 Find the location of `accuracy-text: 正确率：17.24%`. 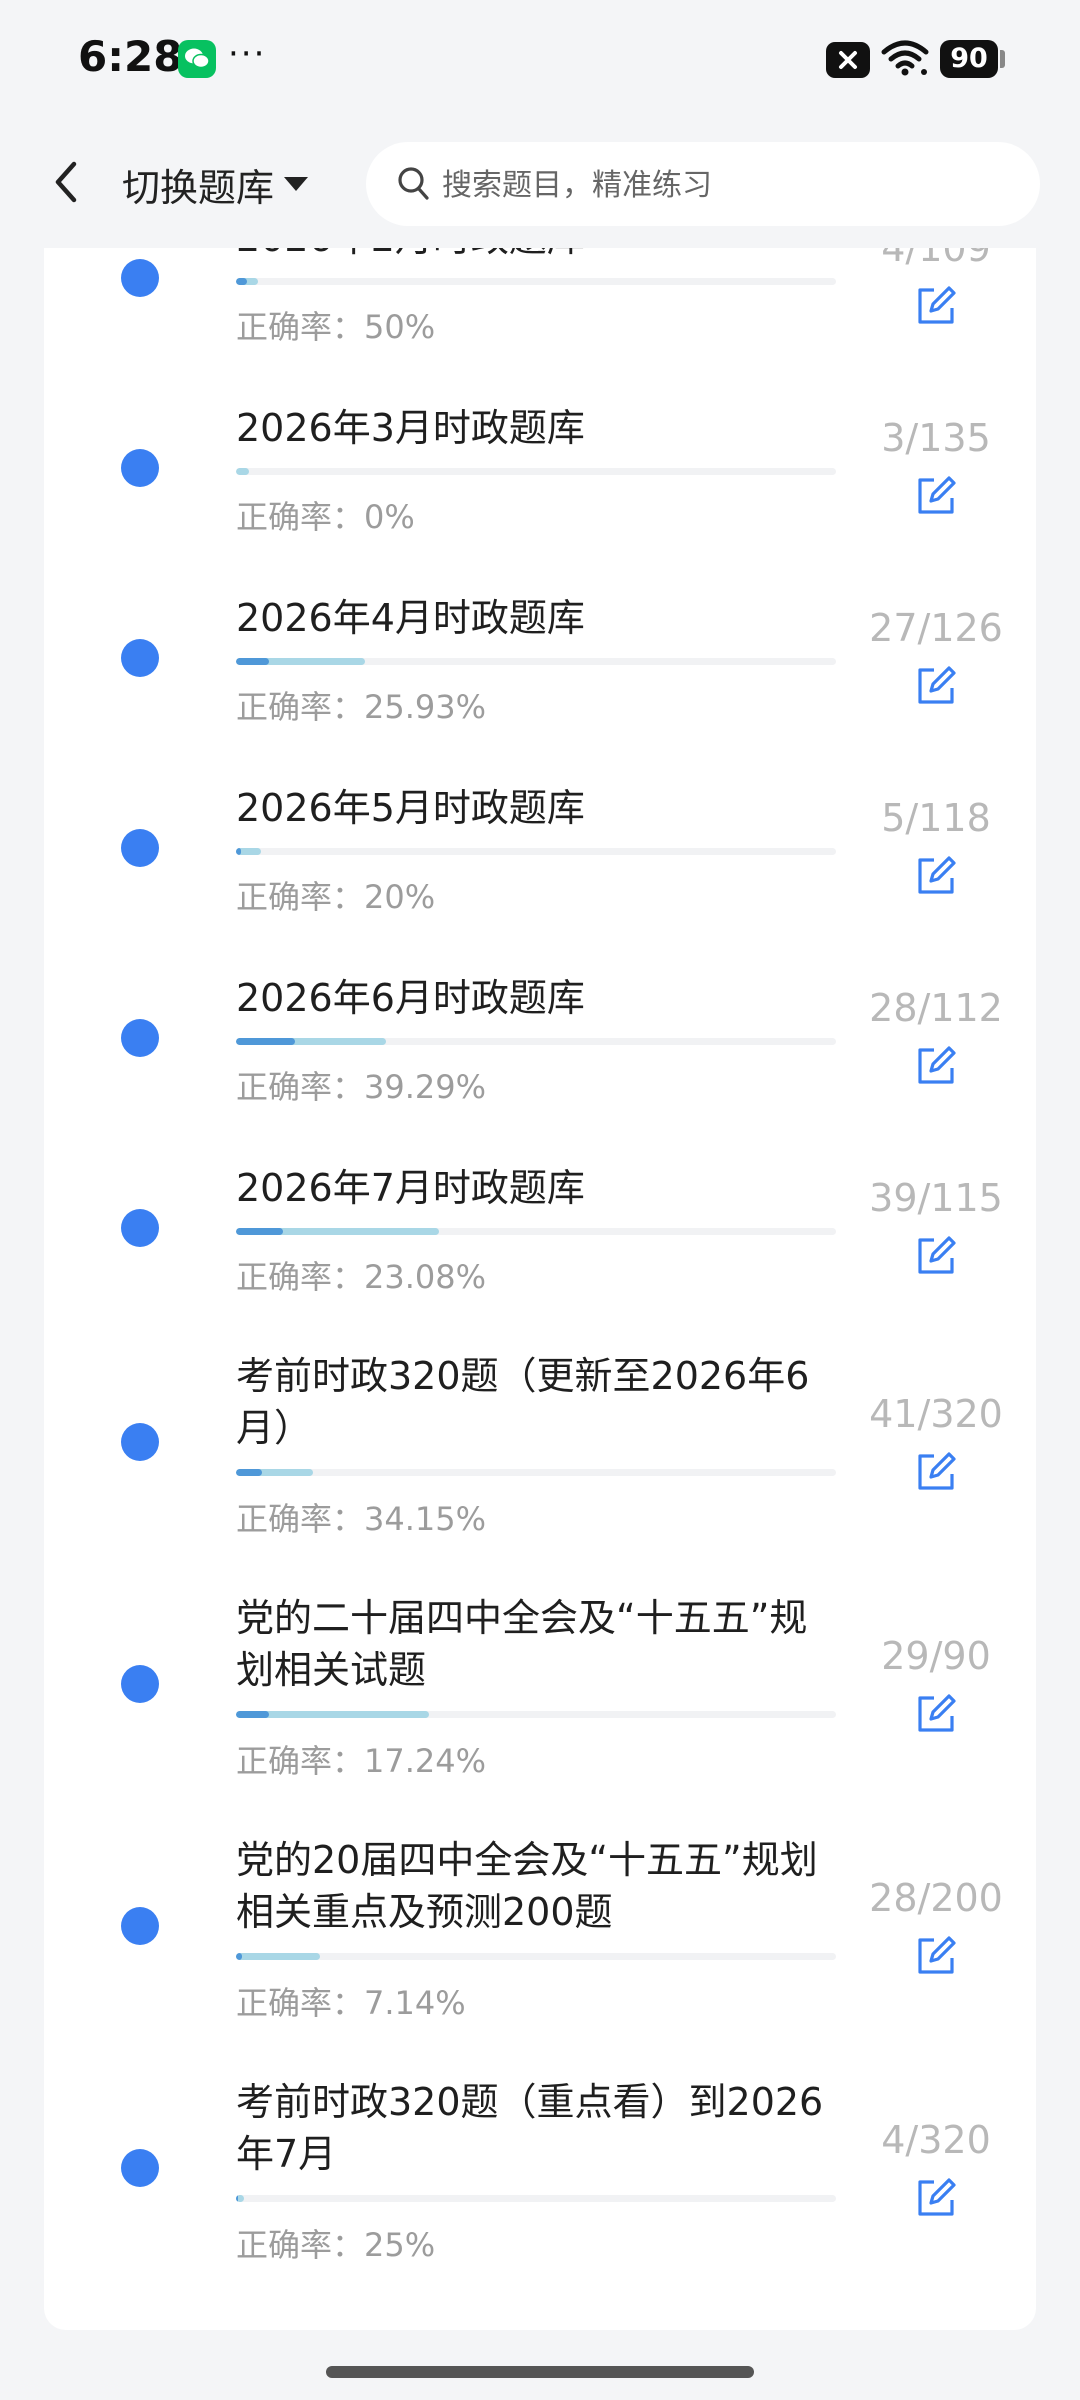

accuracy-text: 正确率：17.24% is located at coordinates (361, 1759).